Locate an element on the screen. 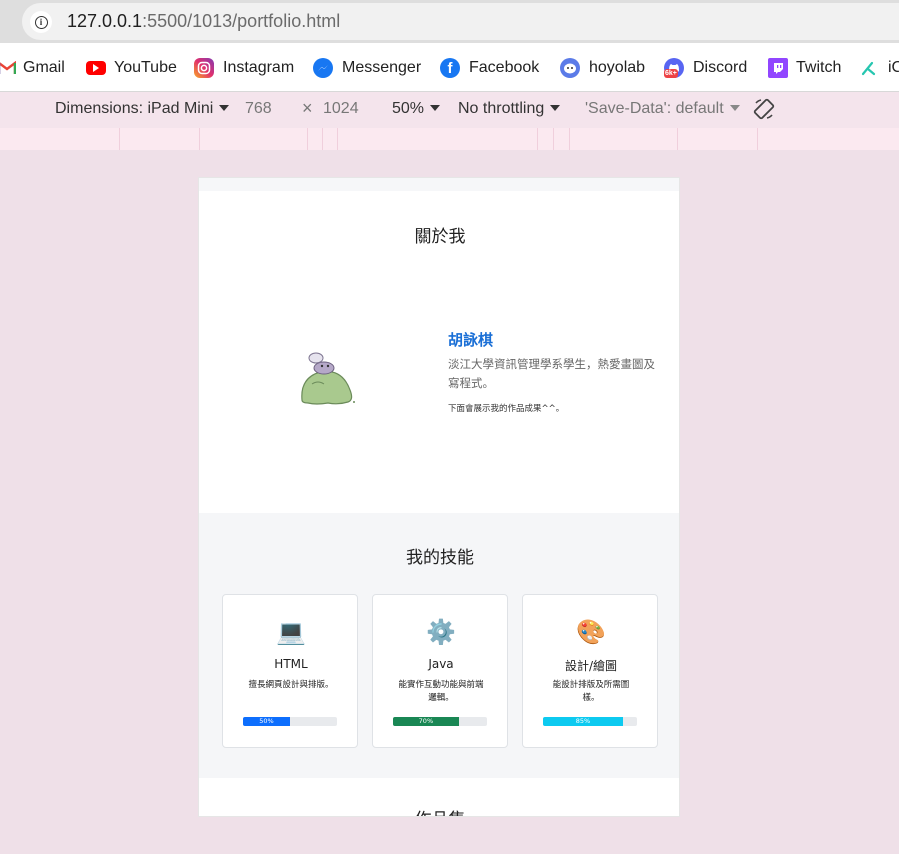 Image resolution: width=899 pixels, height=854 pixels. save-data-label: 'Save-Data': default is located at coordinates (654, 108).